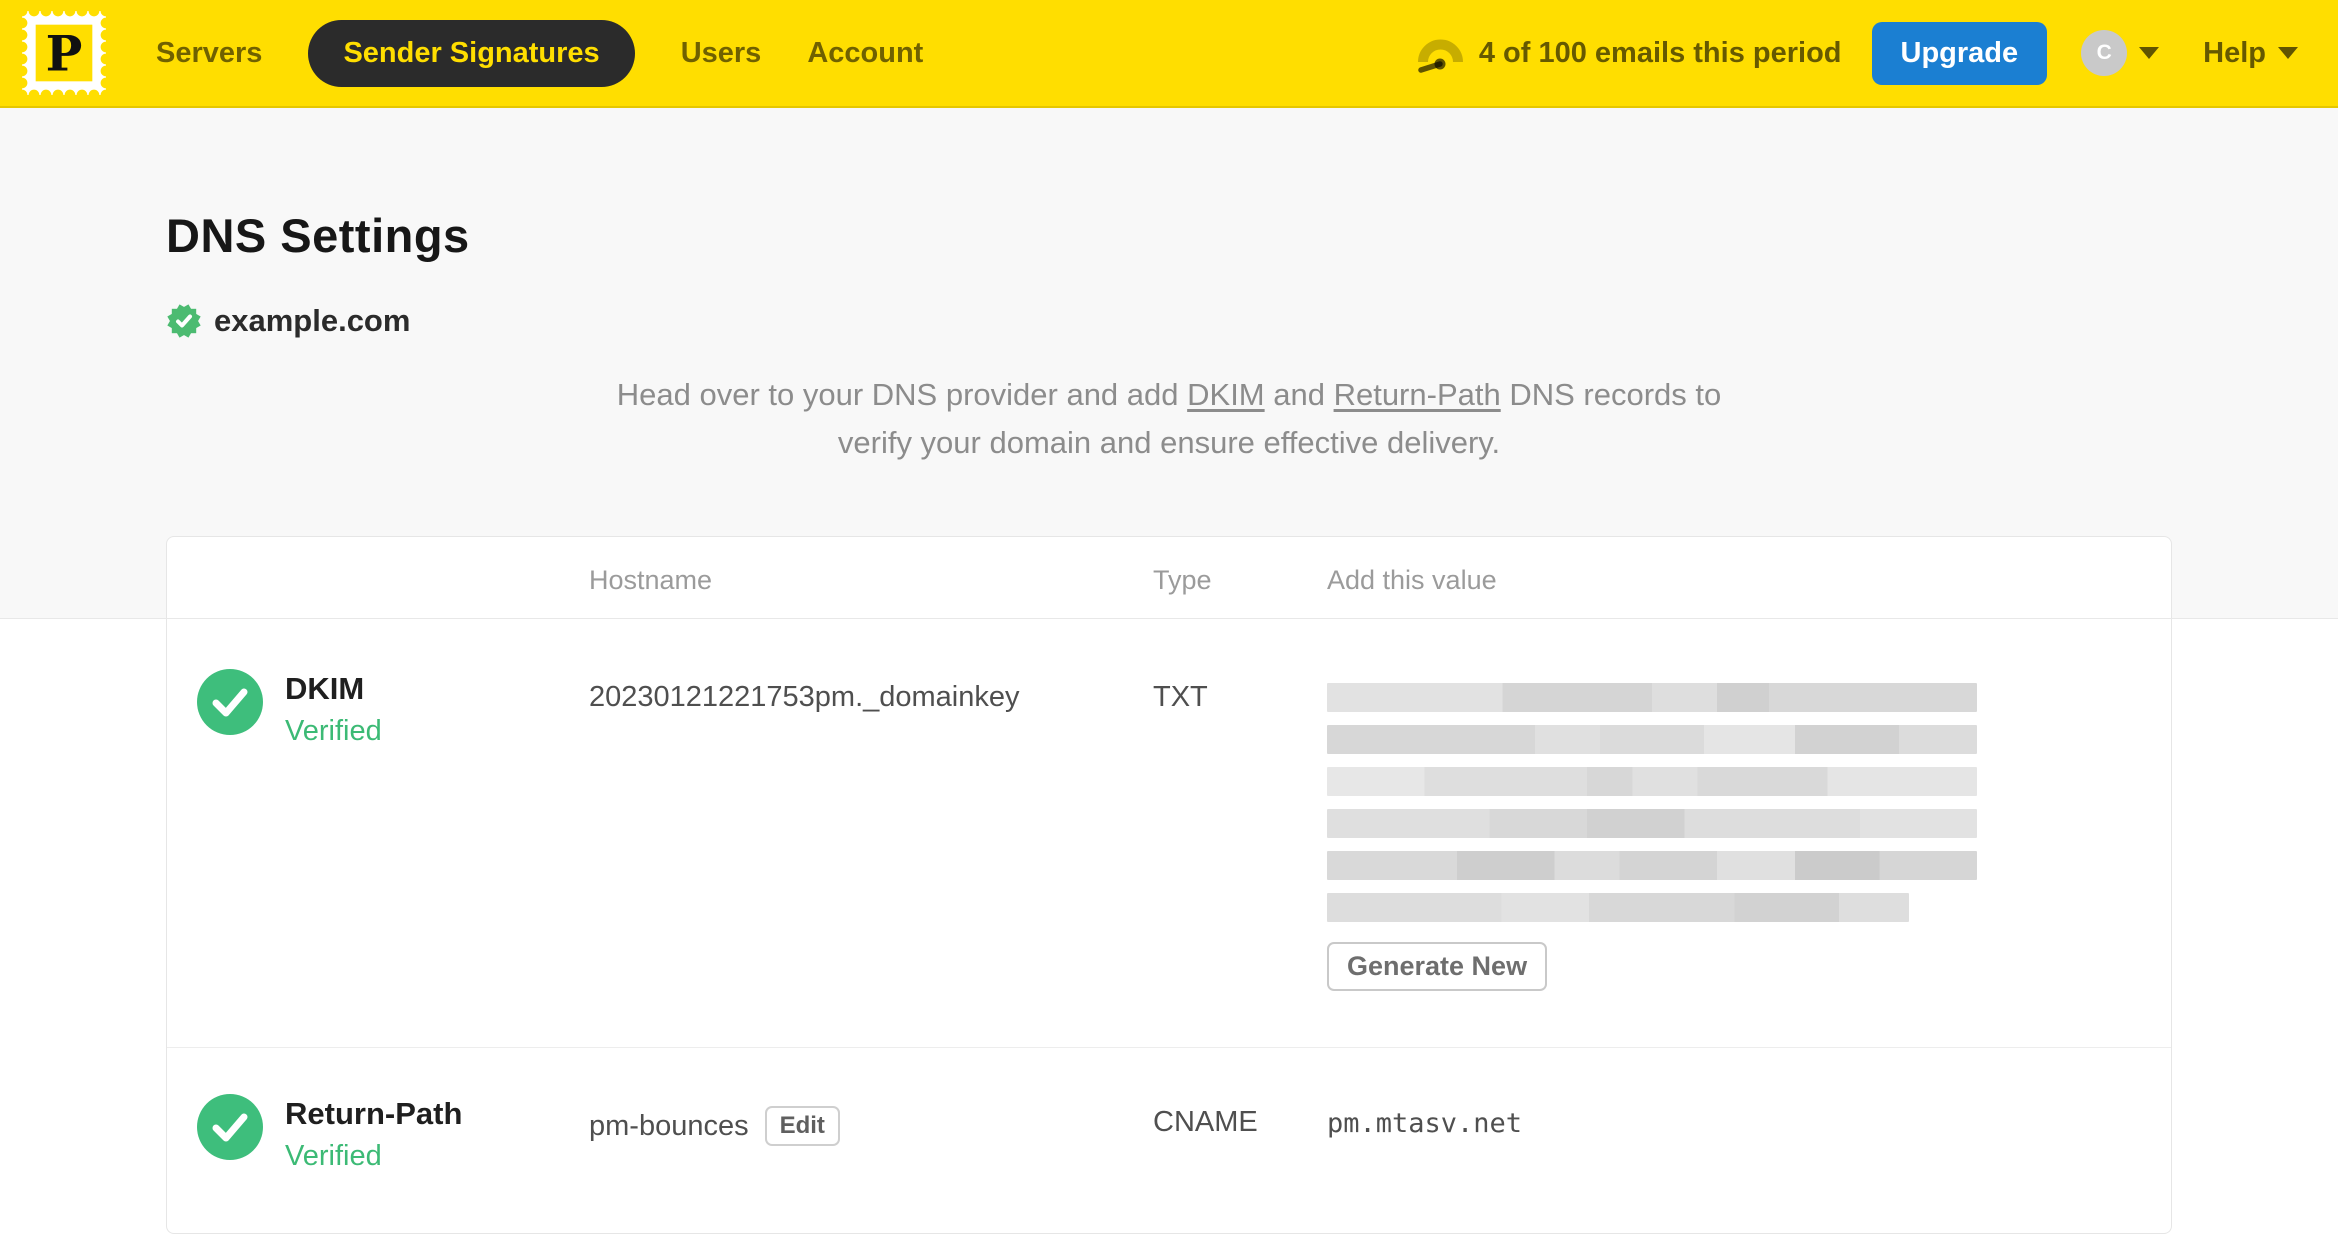 Image resolution: width=2338 pixels, height=1234 pixels. Describe the element at coordinates (325, 688) in the screenshot. I see `record-name: DKIM` at that location.